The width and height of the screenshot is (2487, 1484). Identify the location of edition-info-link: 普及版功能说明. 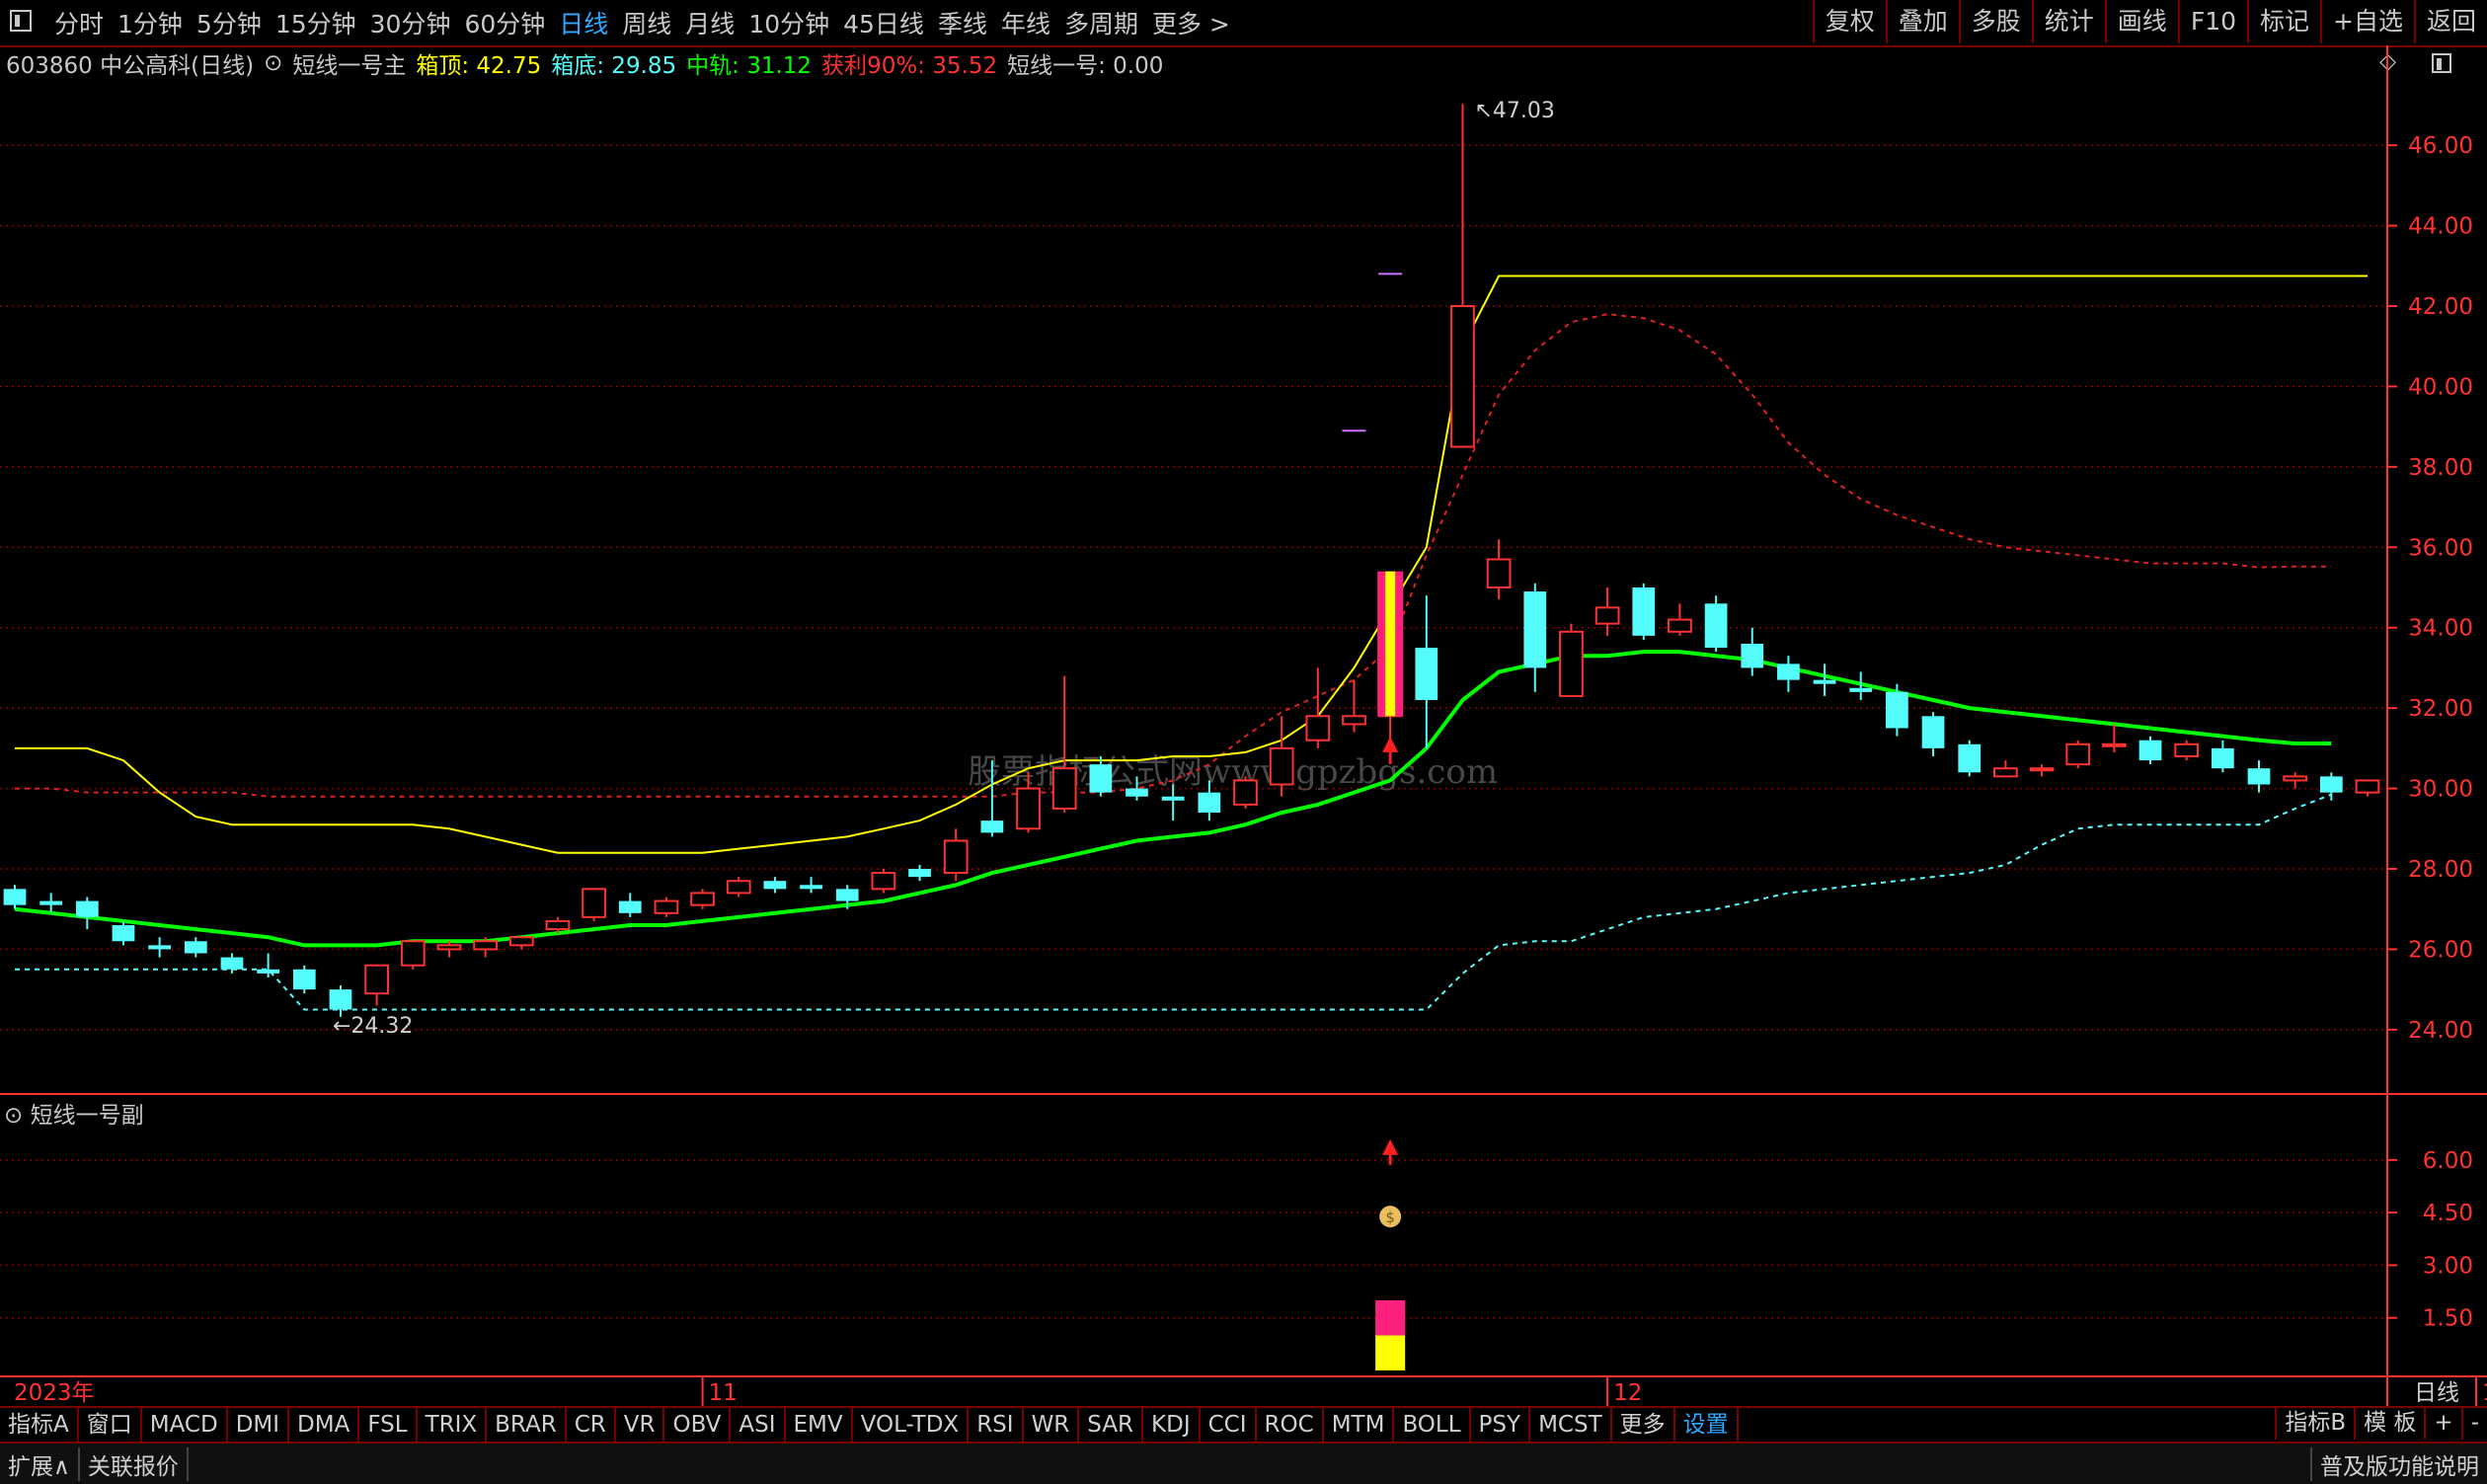
(2398, 1464).